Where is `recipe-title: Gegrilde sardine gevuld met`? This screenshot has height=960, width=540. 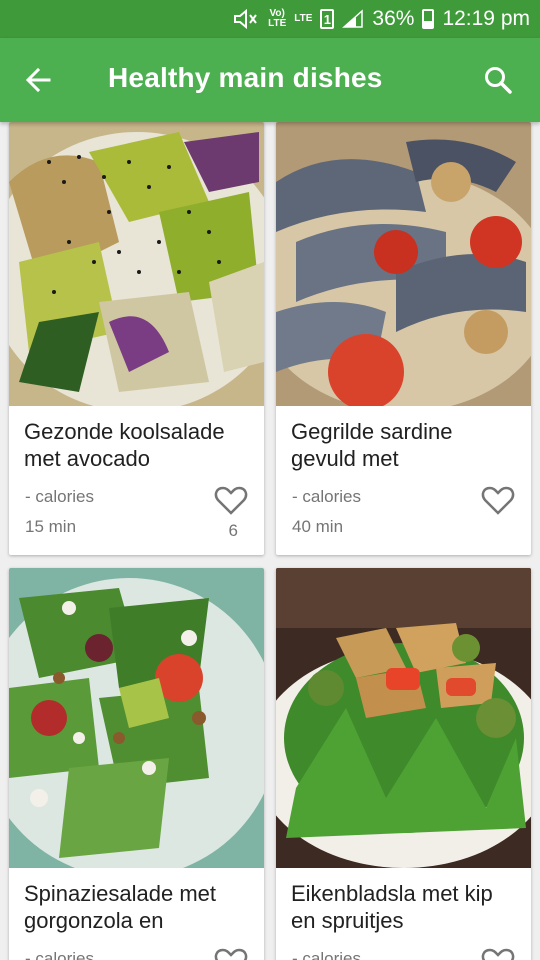
recipe-title: Gegrilde sardine gevuld met is located at coordinates (372, 445).